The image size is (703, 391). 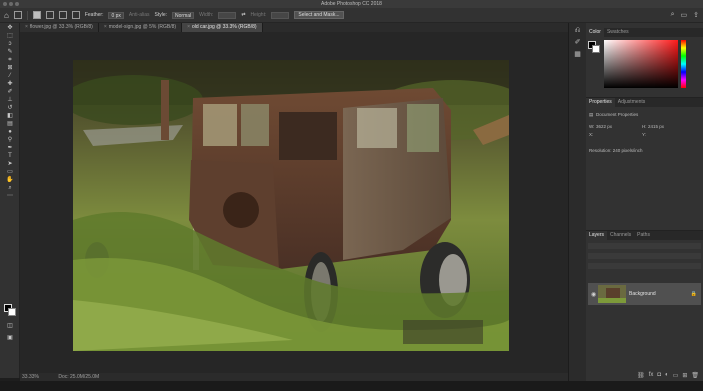 What do you see at coordinates (10, 52) in the screenshot?
I see `quick-select-tool-icon: ✎` at bounding box center [10, 52].